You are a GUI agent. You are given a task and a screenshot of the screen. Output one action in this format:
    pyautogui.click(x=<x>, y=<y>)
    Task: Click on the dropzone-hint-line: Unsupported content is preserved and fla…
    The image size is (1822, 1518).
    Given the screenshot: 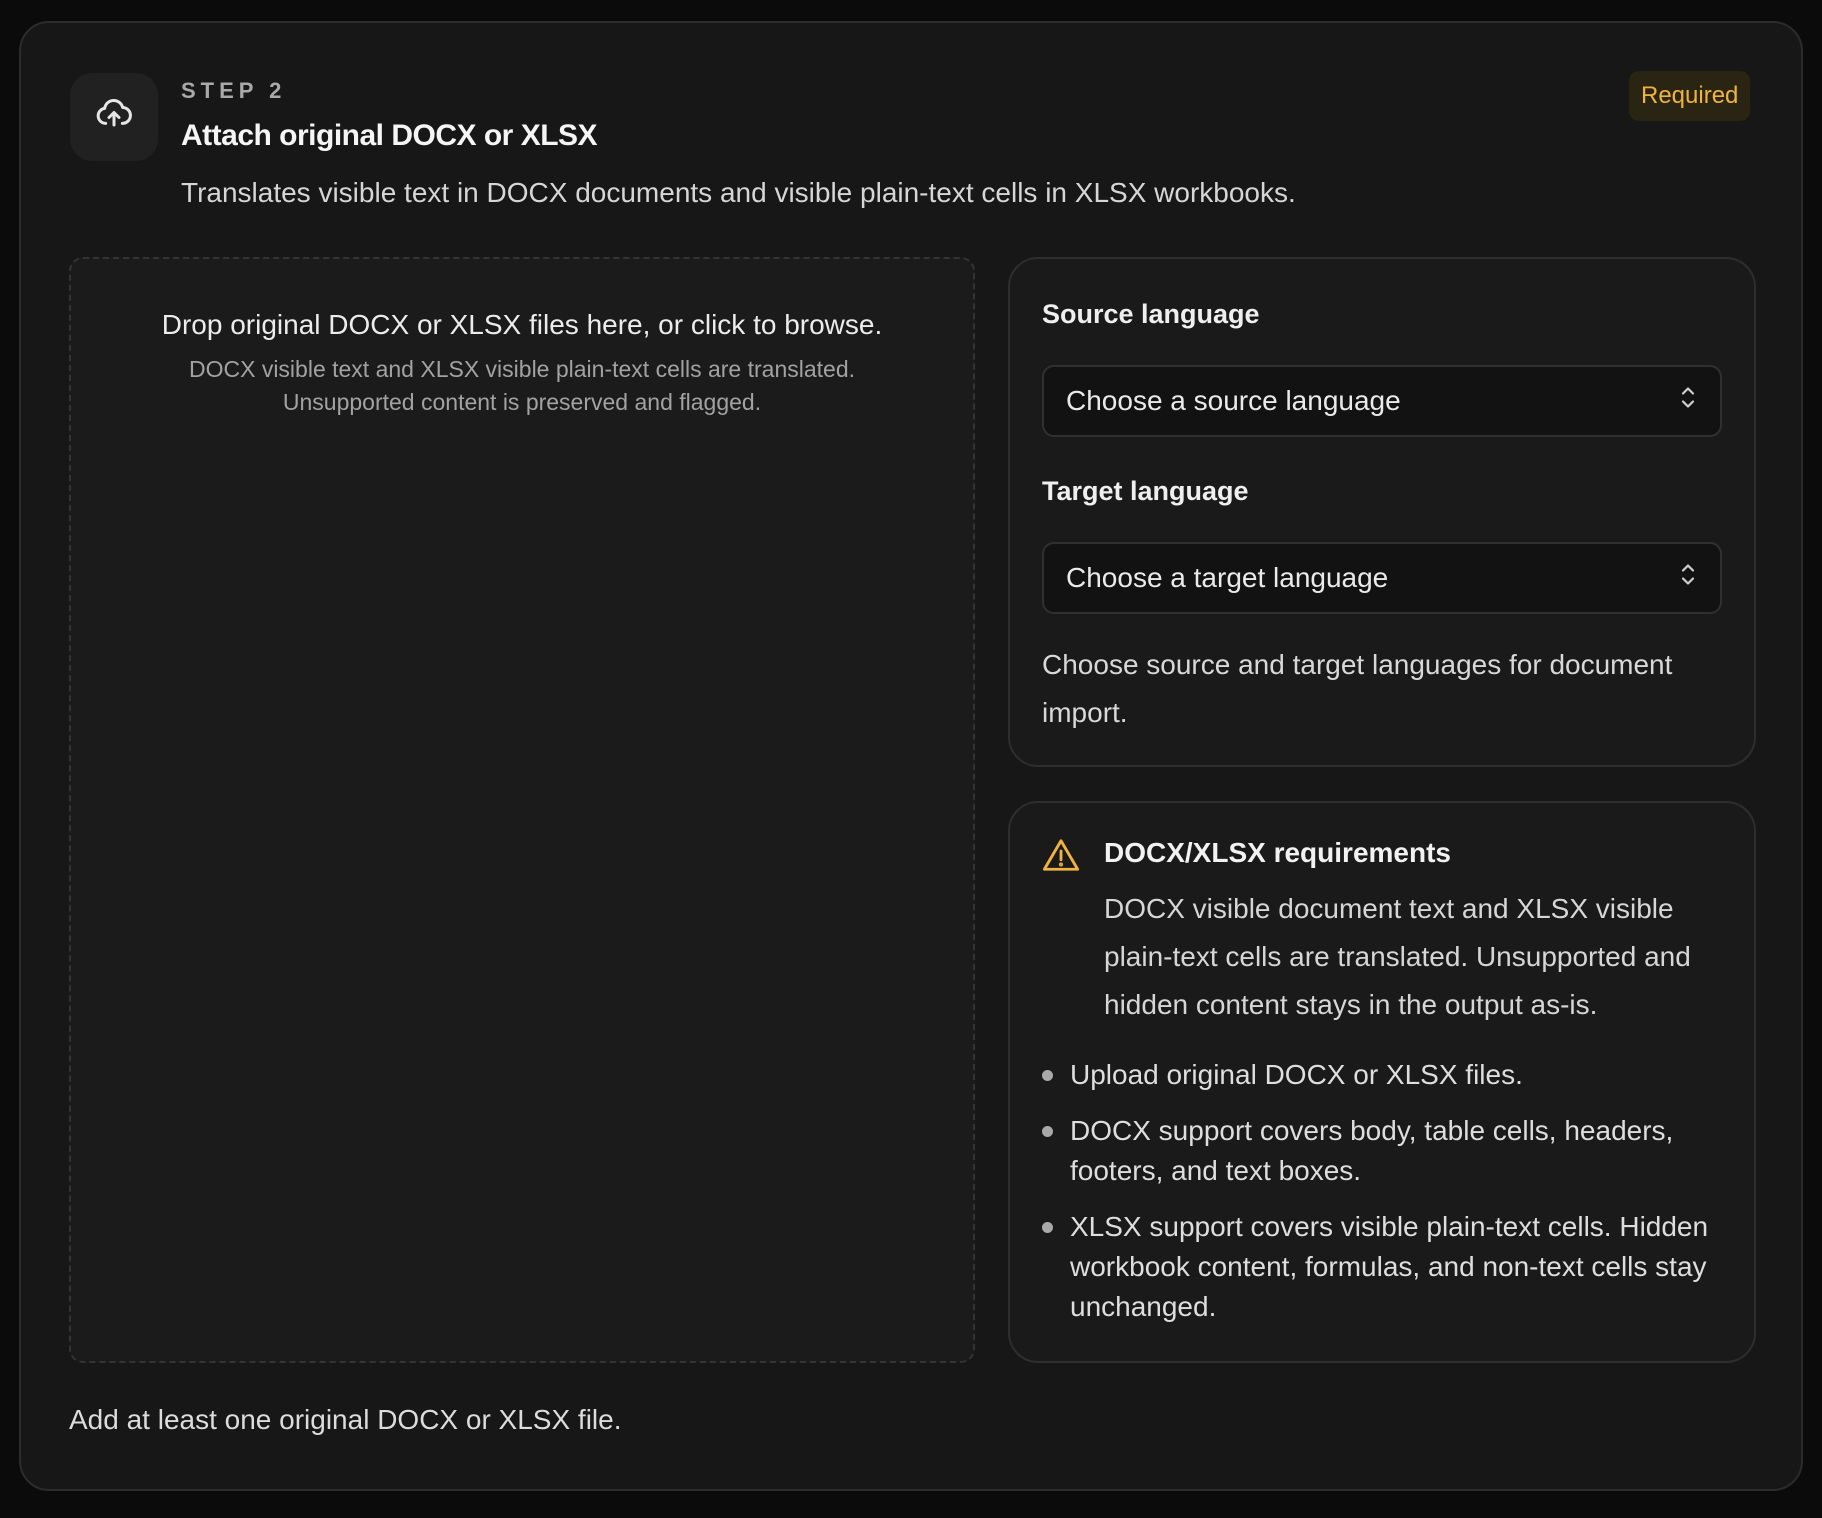 What is the action you would take?
    pyautogui.click(x=522, y=402)
    